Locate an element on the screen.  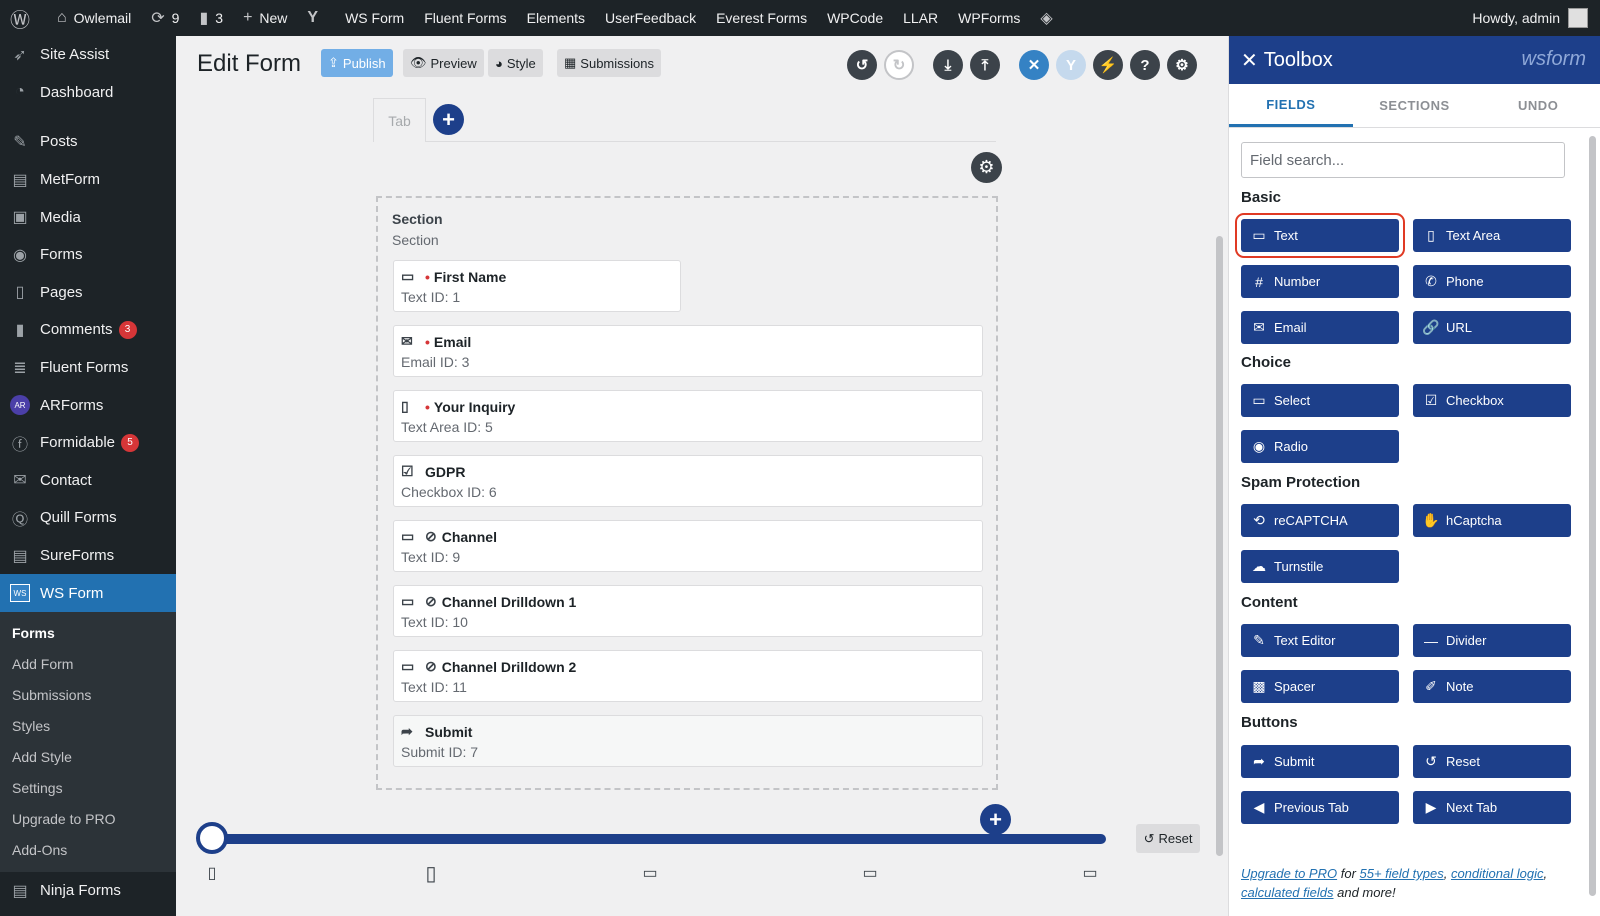
adminbar-link-wsform: WS Form is located at coordinates (374, 18).